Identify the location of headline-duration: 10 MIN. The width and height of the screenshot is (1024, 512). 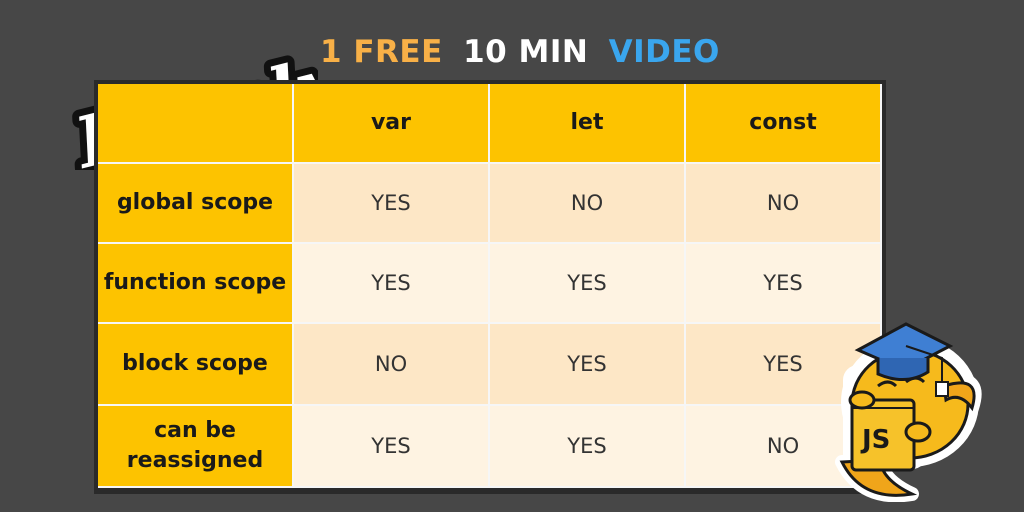
(526, 52).